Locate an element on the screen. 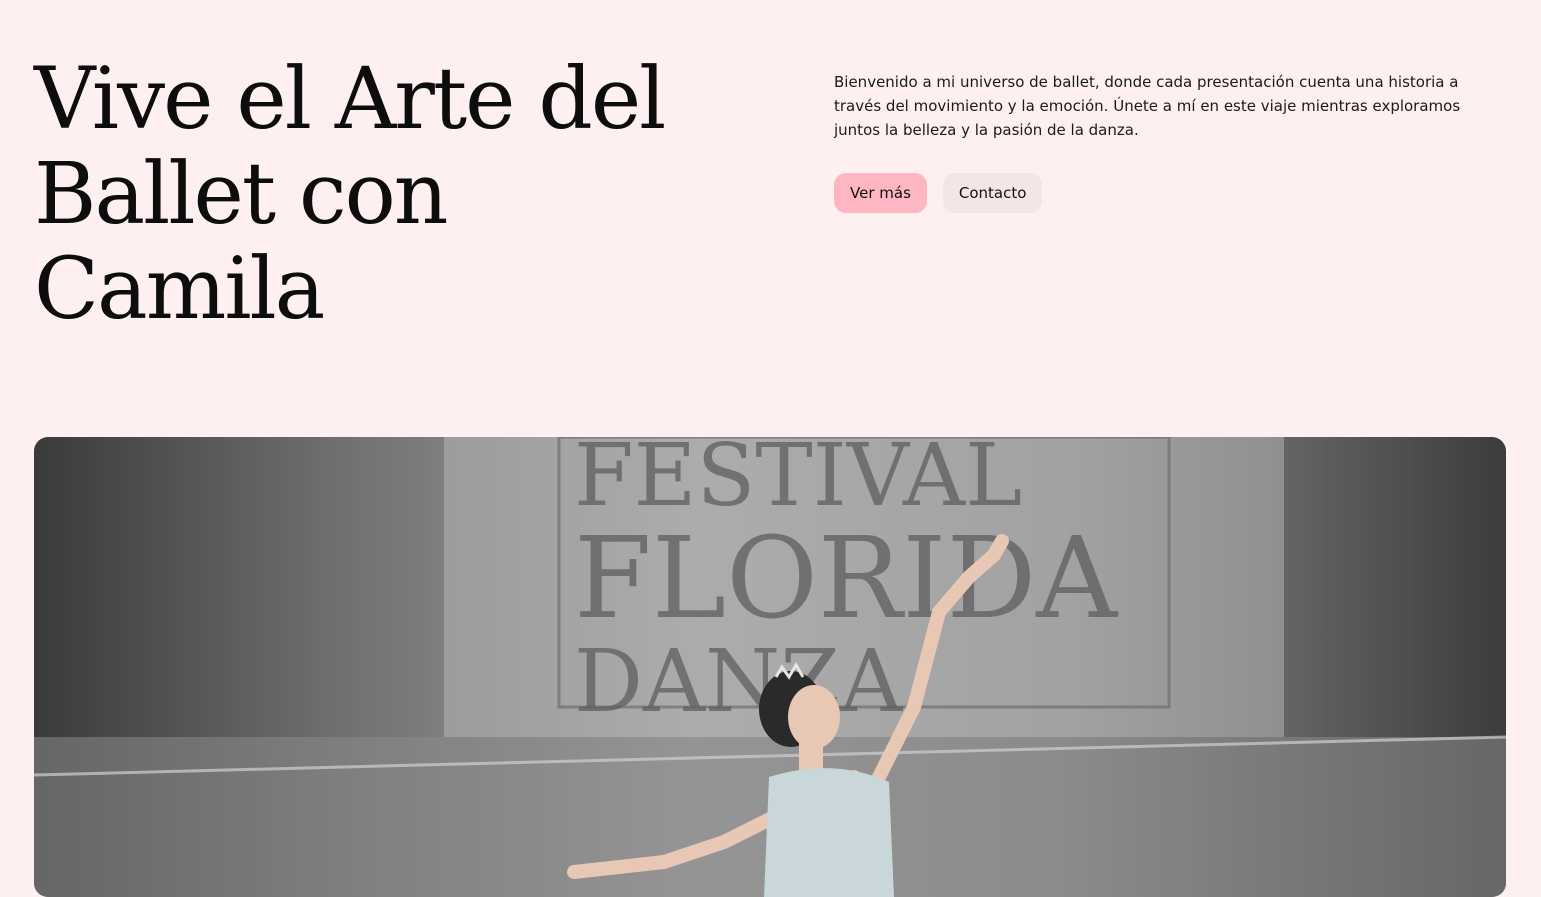 The height and width of the screenshot is (897, 1541). hero-title: Vive el Arte del Ballet con Camila is located at coordinates (384, 194).